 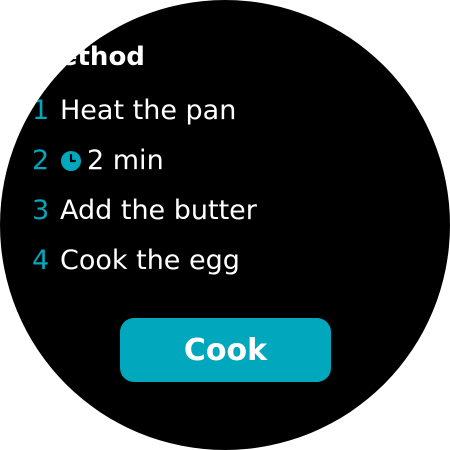 I want to click on method-step: 4 Cook the egg, so click(x=136, y=260).